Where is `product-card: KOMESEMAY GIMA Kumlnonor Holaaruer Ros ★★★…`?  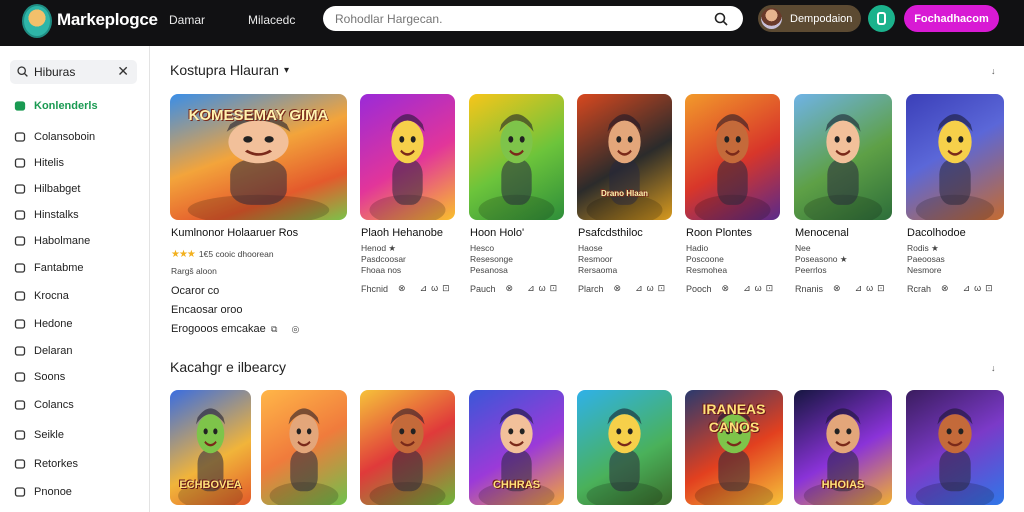
product-card: KOMESEMAY GIMA Kumlnonor Holaaruer Ros ★★★… is located at coordinates (258, 224).